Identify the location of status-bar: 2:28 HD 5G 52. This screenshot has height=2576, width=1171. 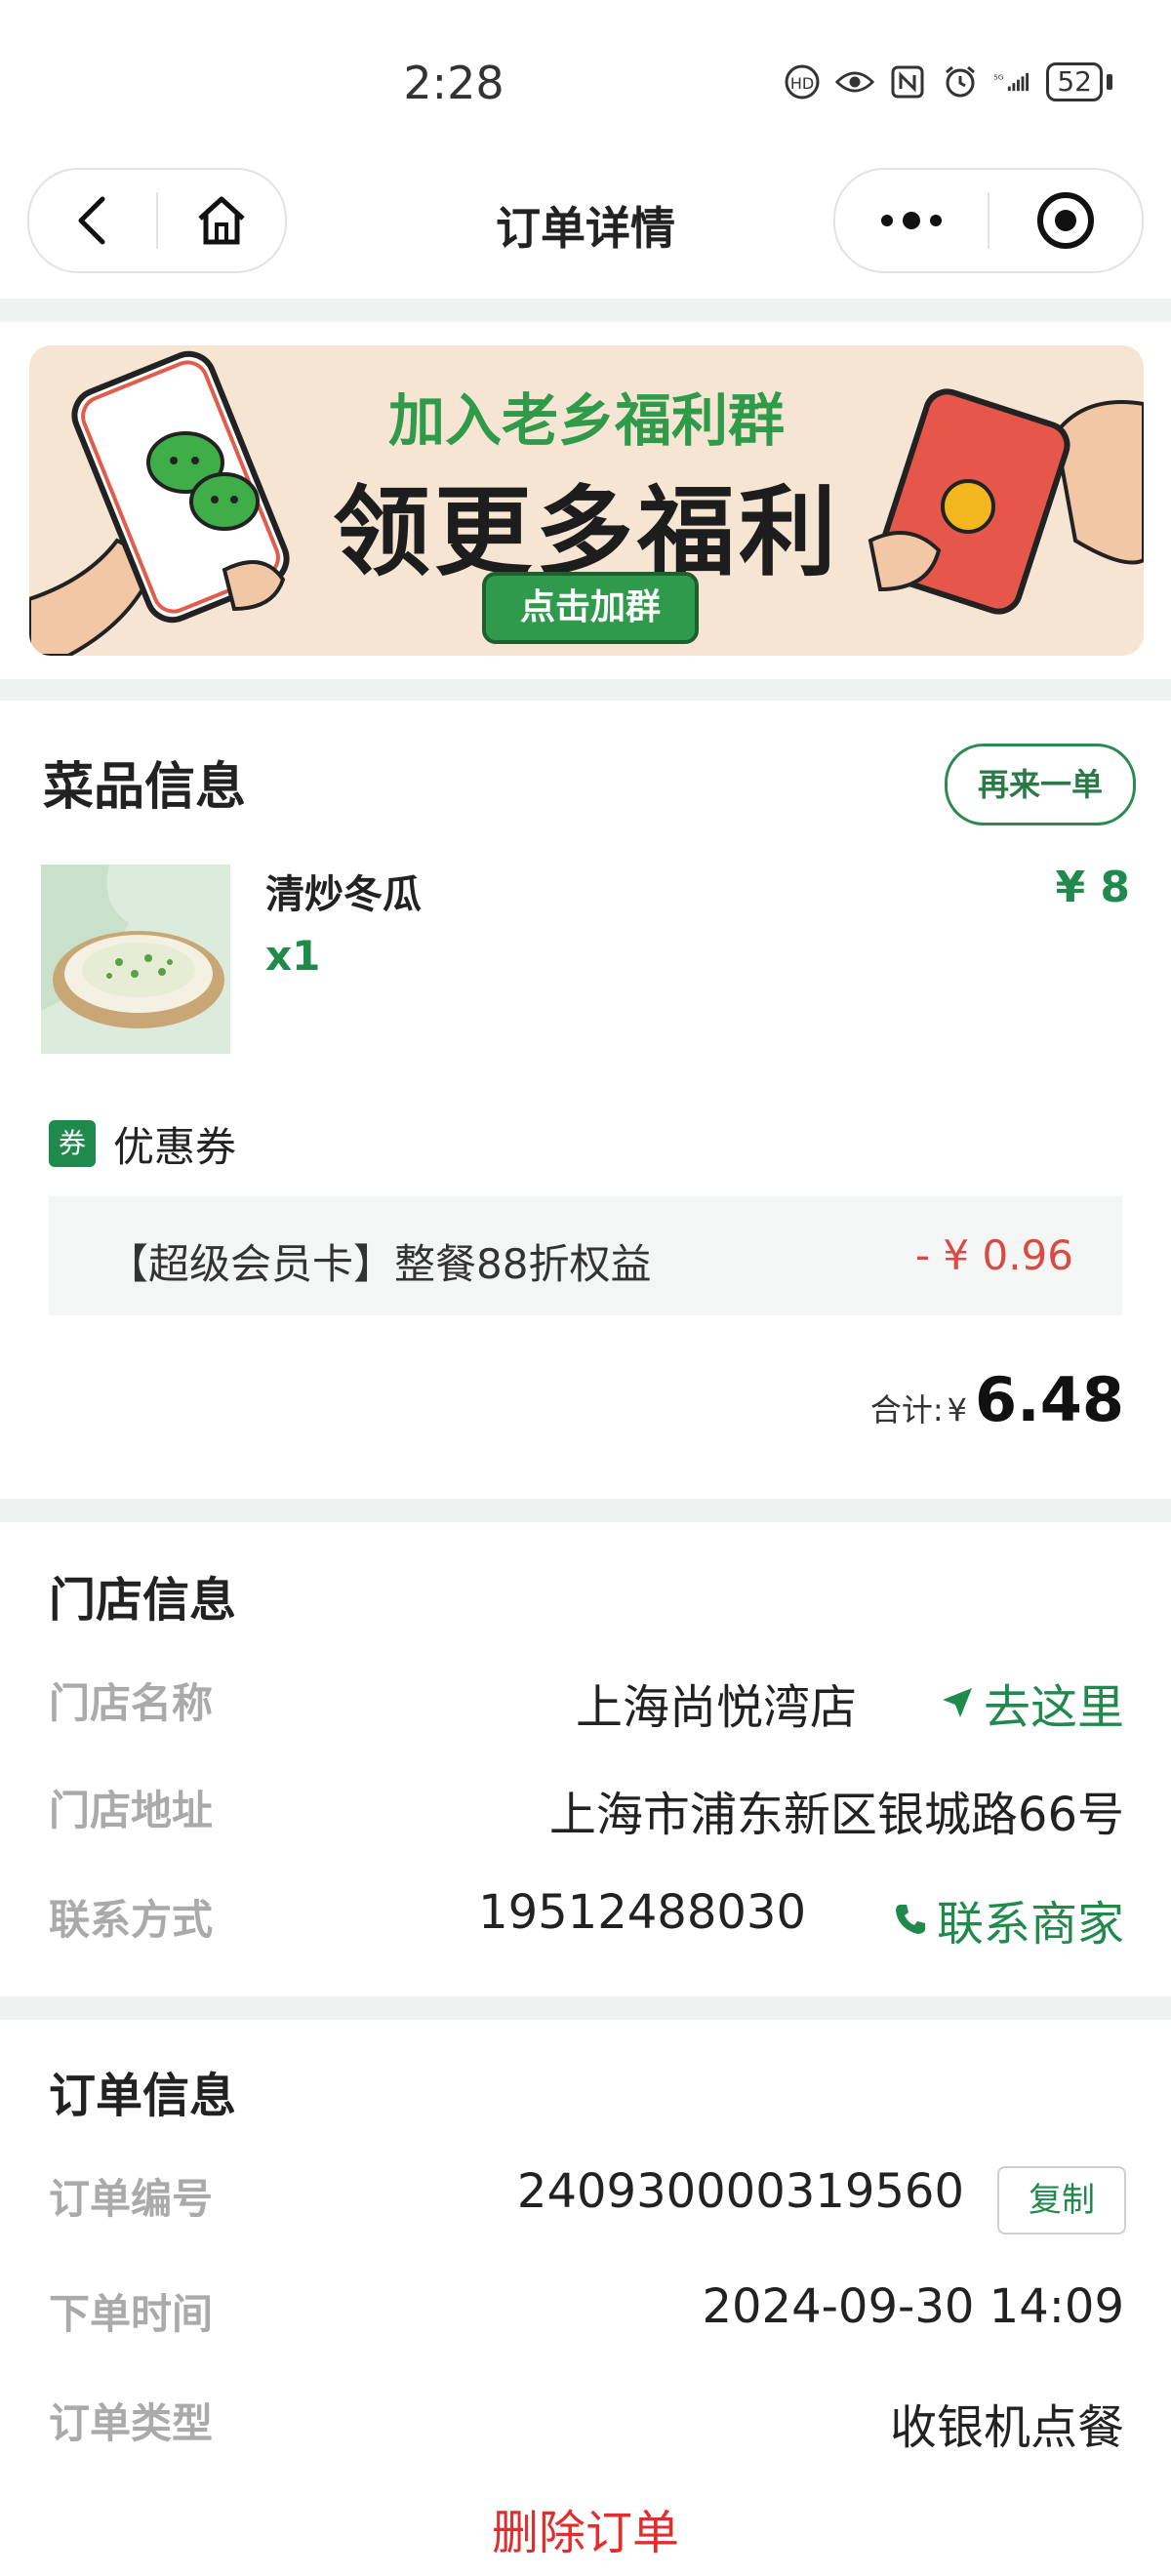
(585, 83).